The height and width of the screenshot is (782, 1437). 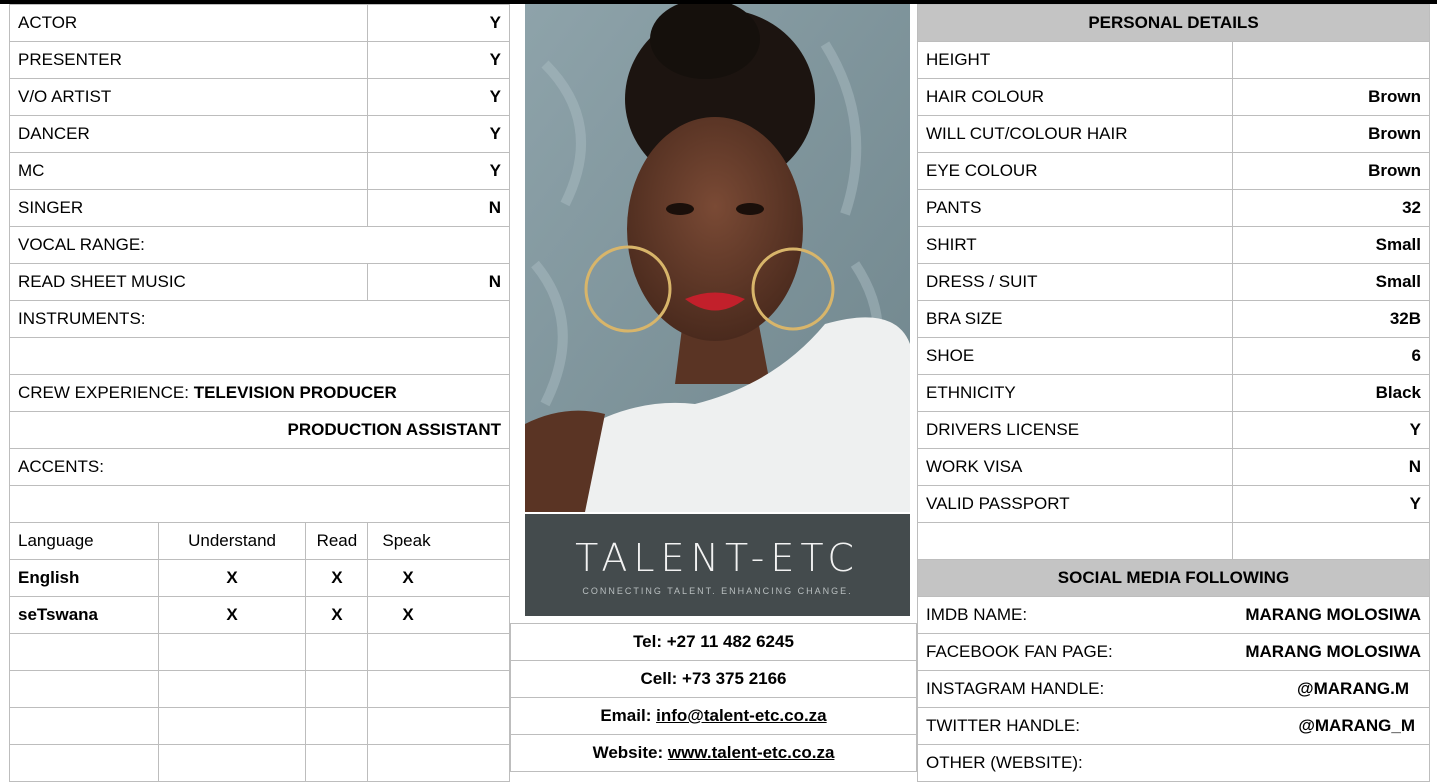 I want to click on personal-label: DRIVERS LICENSE, so click(x=1075, y=430).